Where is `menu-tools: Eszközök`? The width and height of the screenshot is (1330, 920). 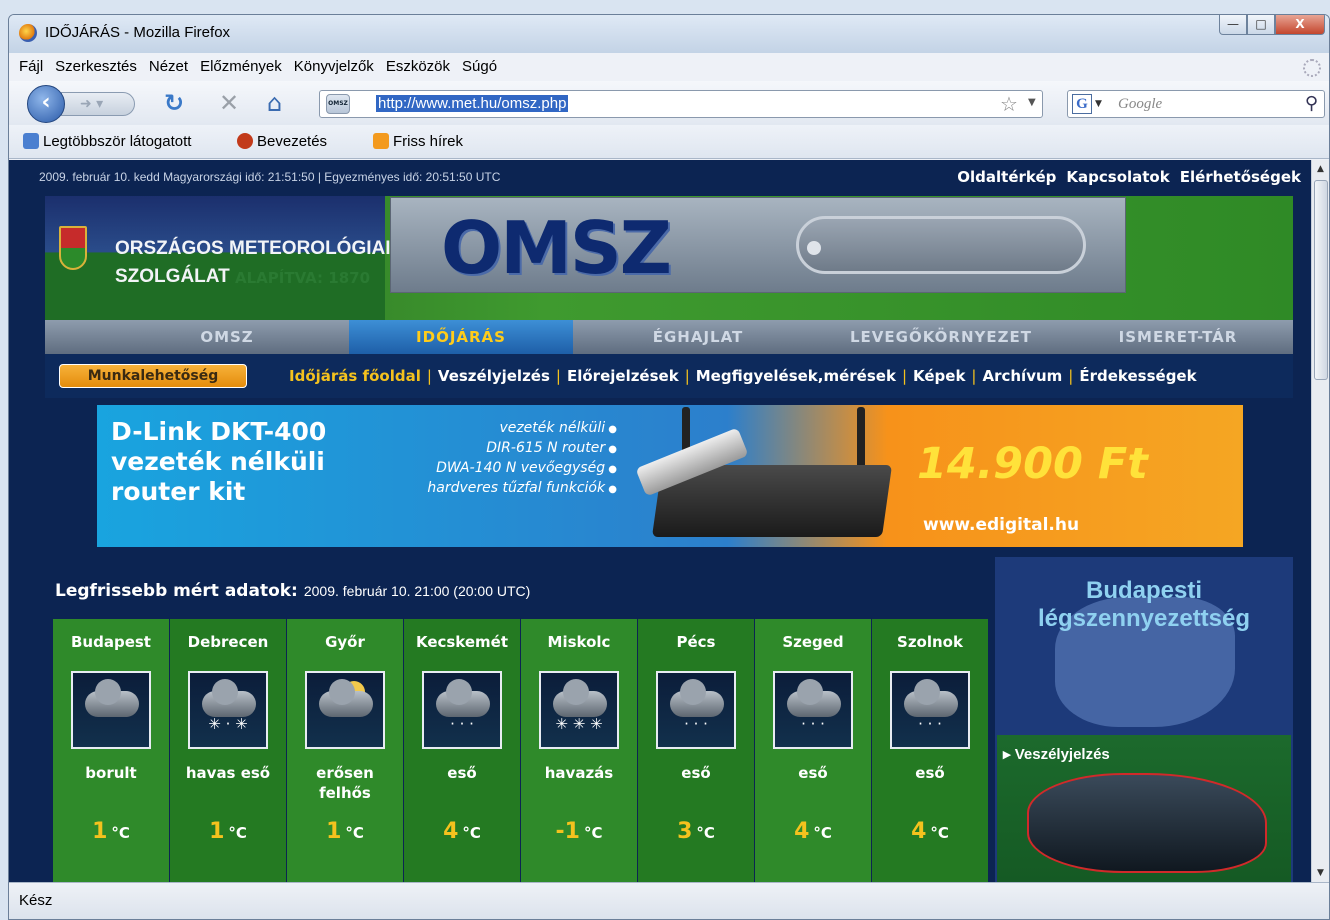 menu-tools: Eszközök is located at coordinates (418, 64).